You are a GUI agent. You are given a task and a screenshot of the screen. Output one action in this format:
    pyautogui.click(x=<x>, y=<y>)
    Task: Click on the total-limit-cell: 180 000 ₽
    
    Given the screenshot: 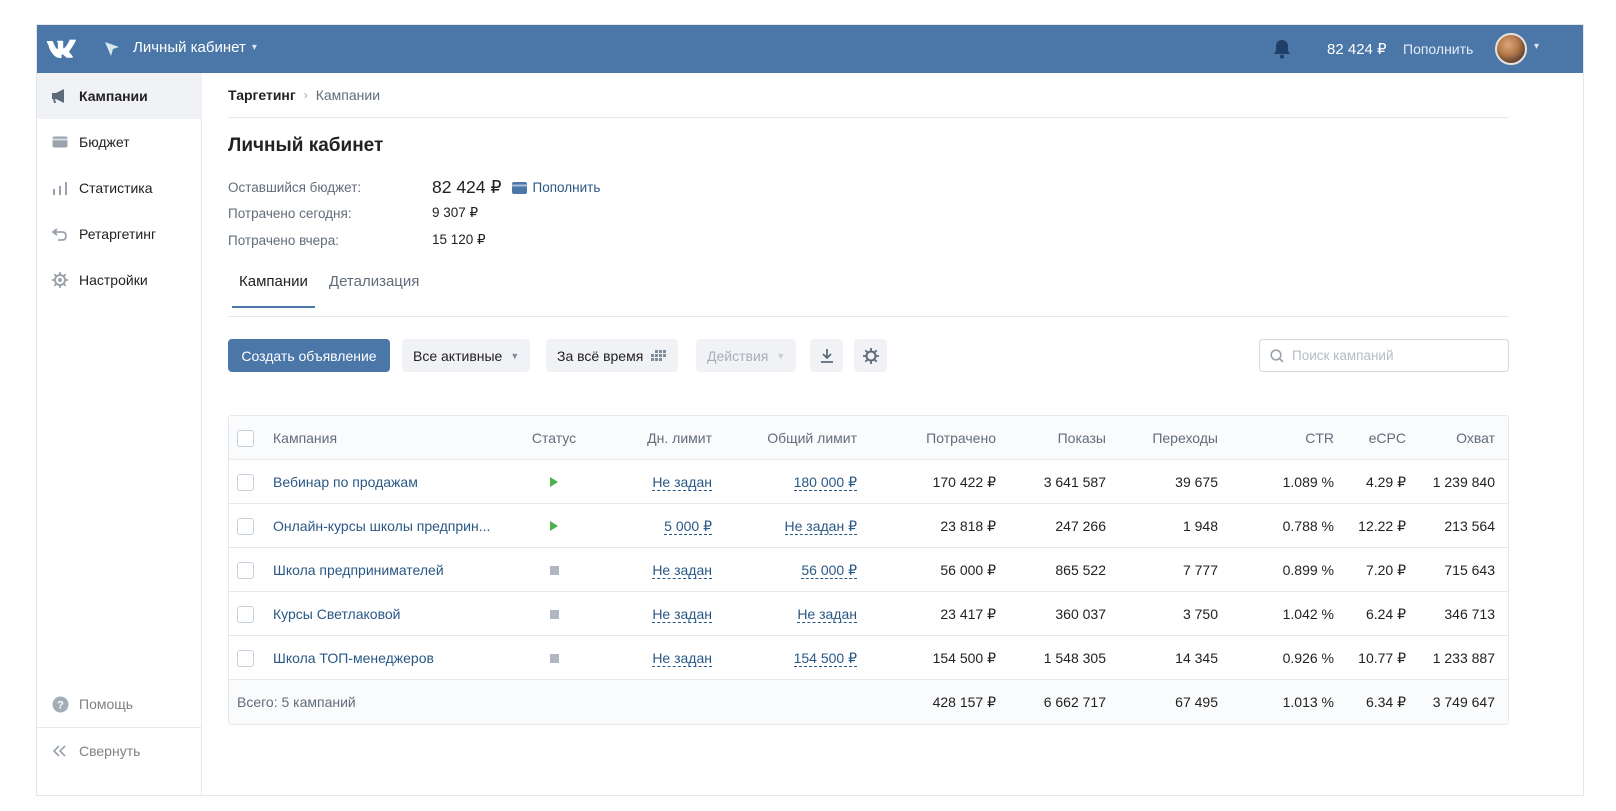 What is the action you would take?
    pyautogui.click(x=793, y=482)
    